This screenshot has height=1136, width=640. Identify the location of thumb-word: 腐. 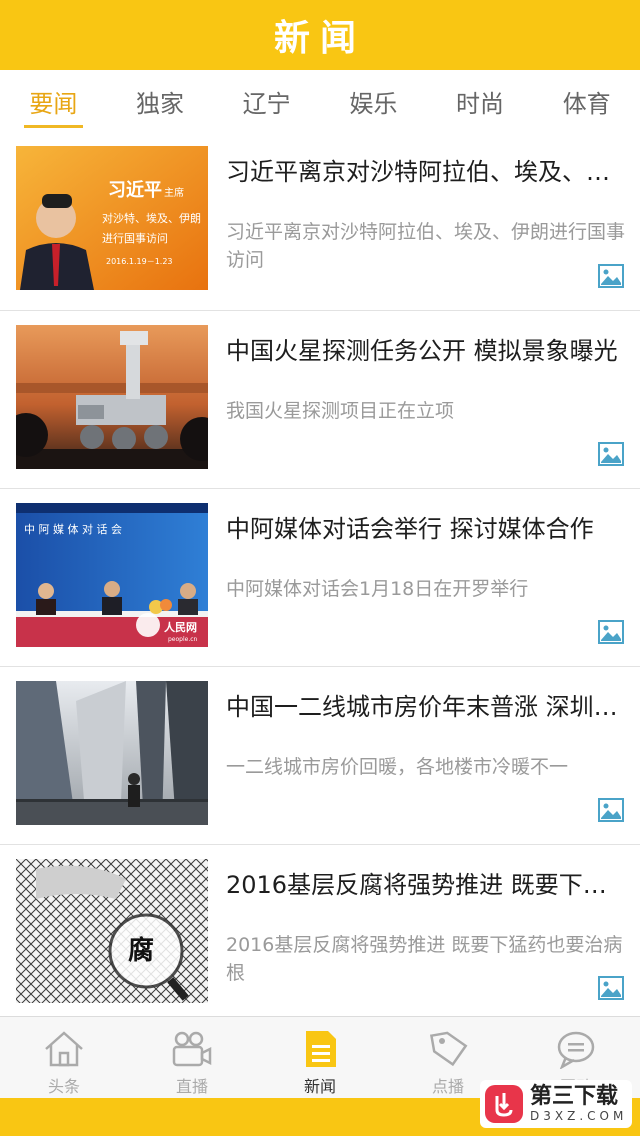
(141, 951).